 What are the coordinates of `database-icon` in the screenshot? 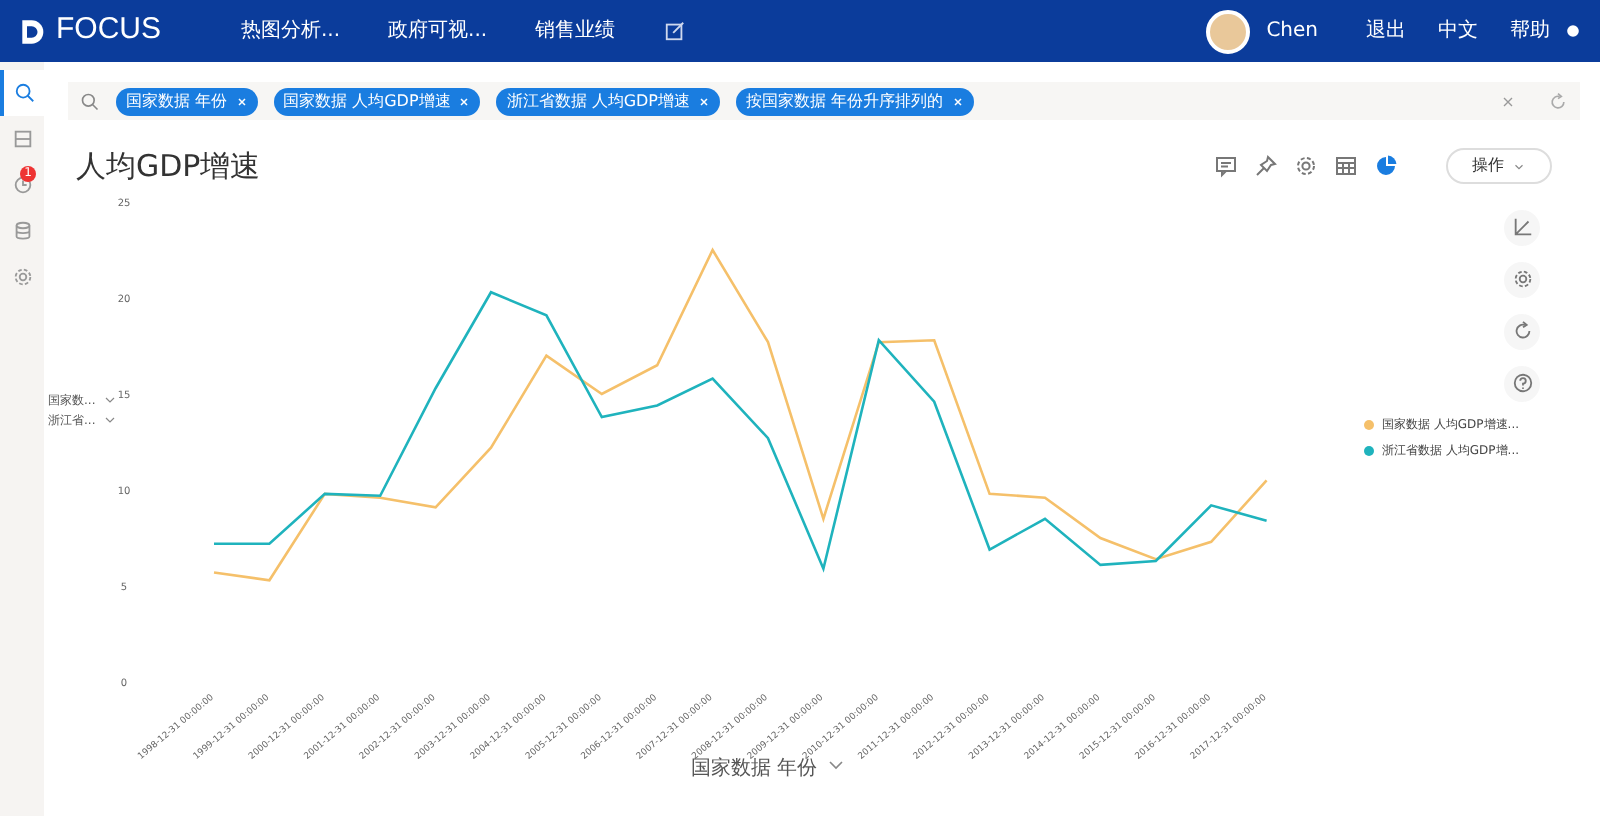 It's located at (22, 231).